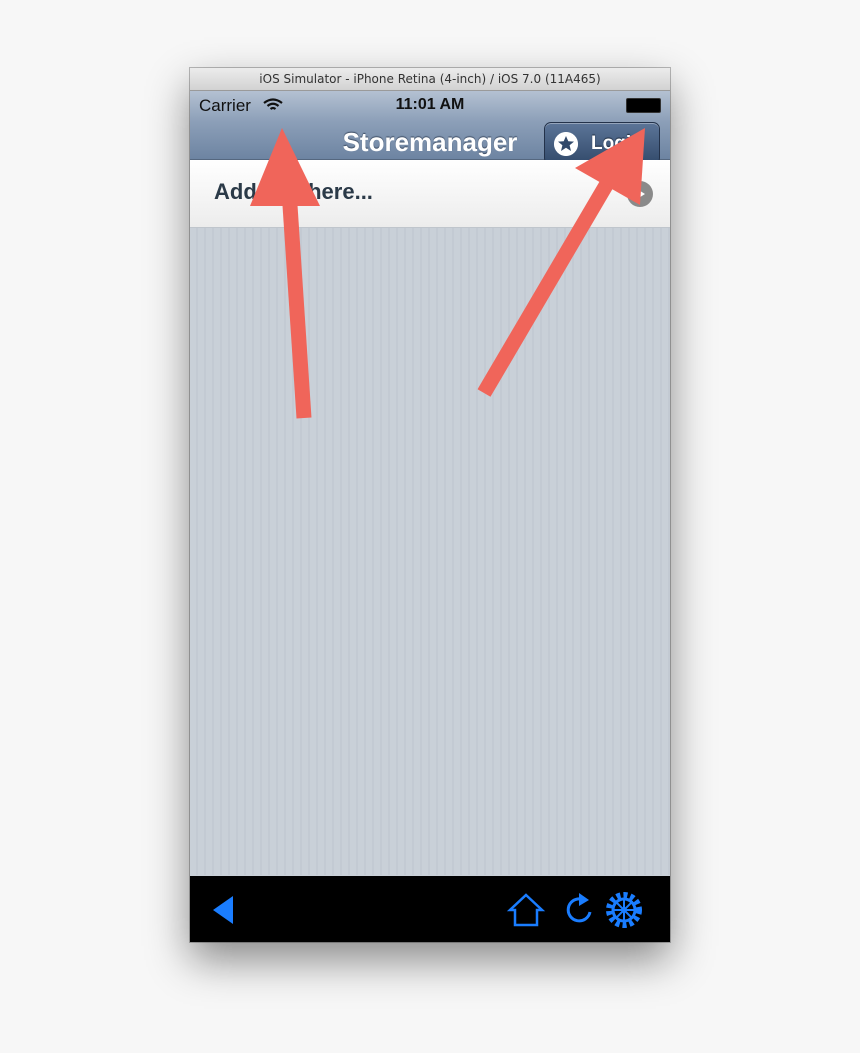 Image resolution: width=860 pixels, height=1053 pixels. I want to click on annotation-arrows, so click(447, 273).